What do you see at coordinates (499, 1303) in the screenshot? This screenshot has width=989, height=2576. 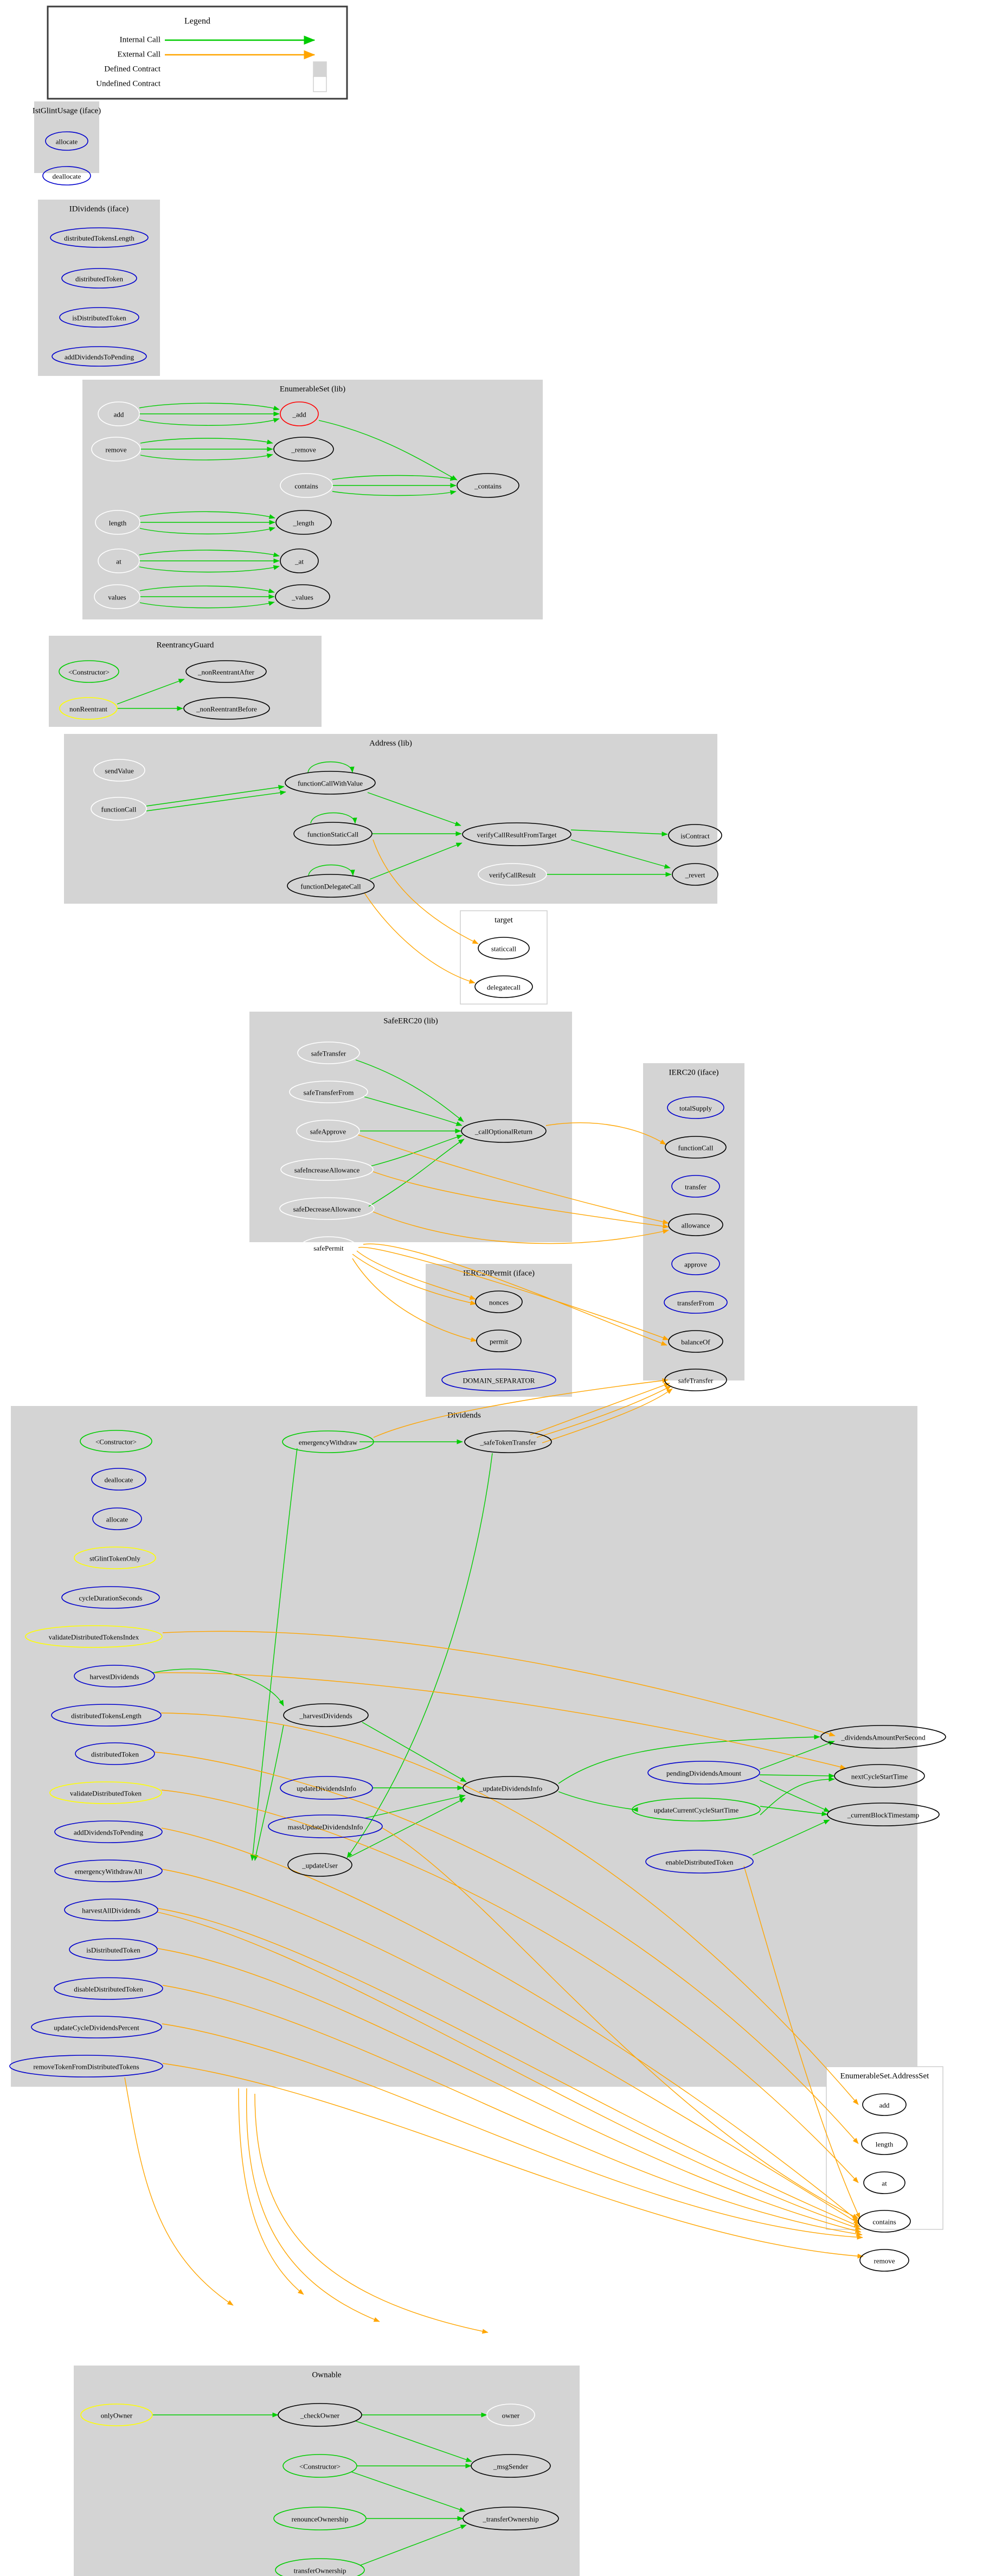 I see `node-label-ip_nonces: nonces` at bounding box center [499, 1303].